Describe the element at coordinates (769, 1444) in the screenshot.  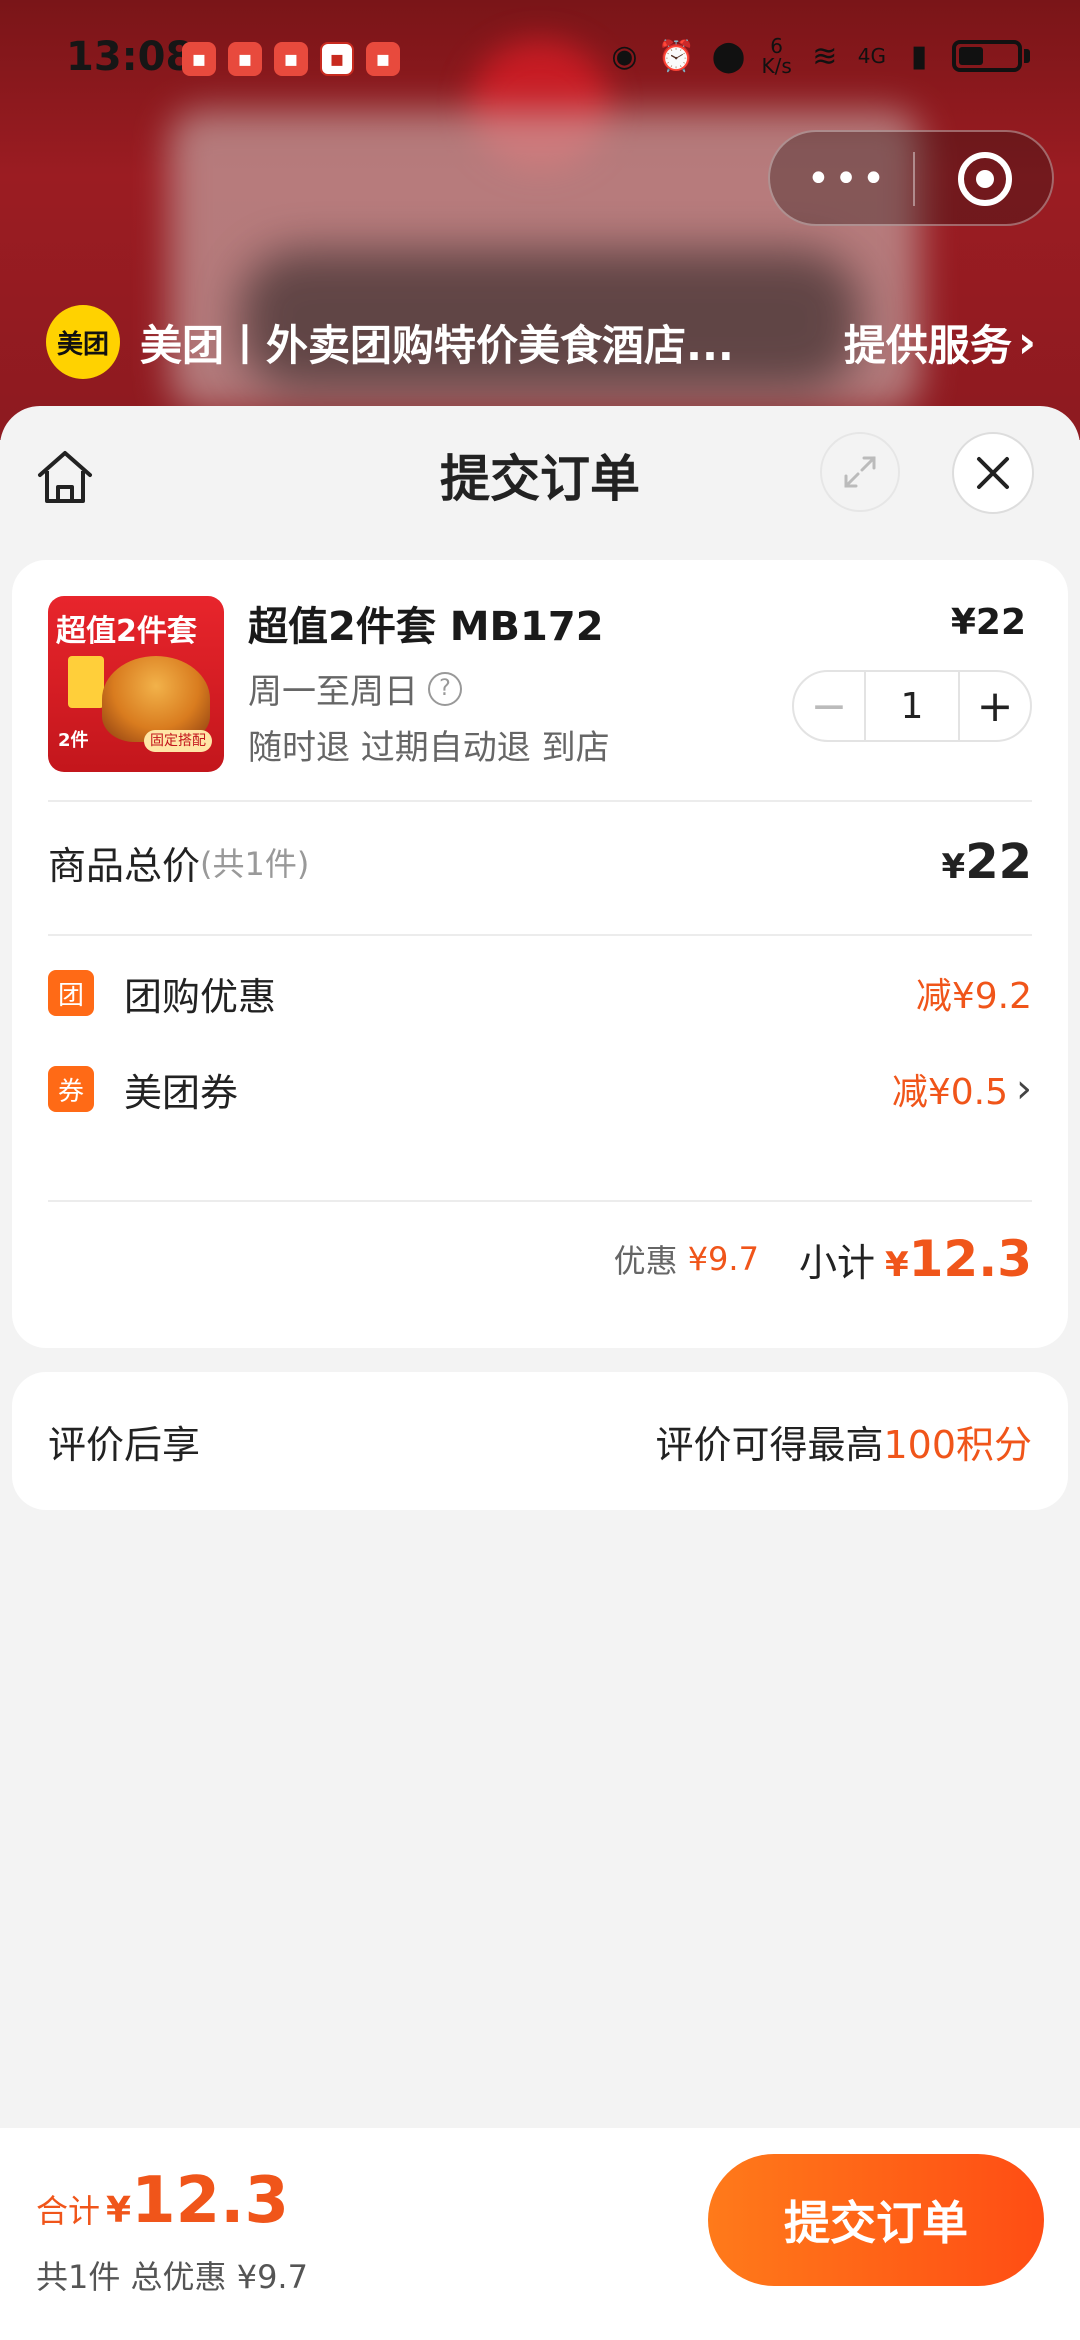
I see `review-reward-prefix: 评价可得最高` at that location.